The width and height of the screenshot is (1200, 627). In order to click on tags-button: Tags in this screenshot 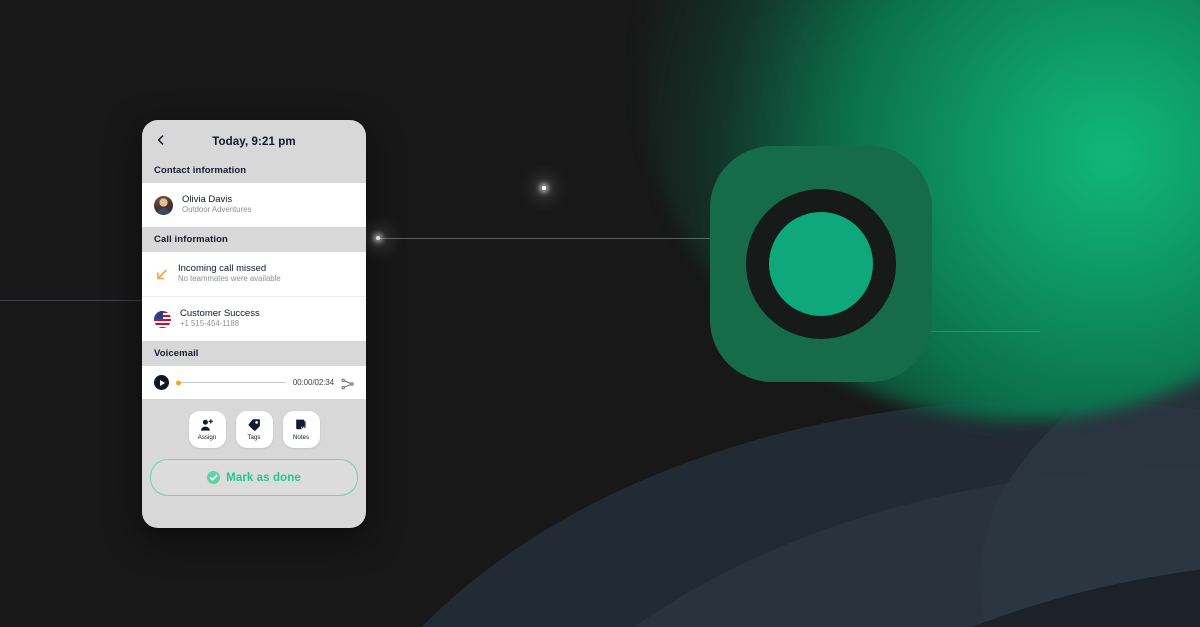, I will do `click(254, 429)`.